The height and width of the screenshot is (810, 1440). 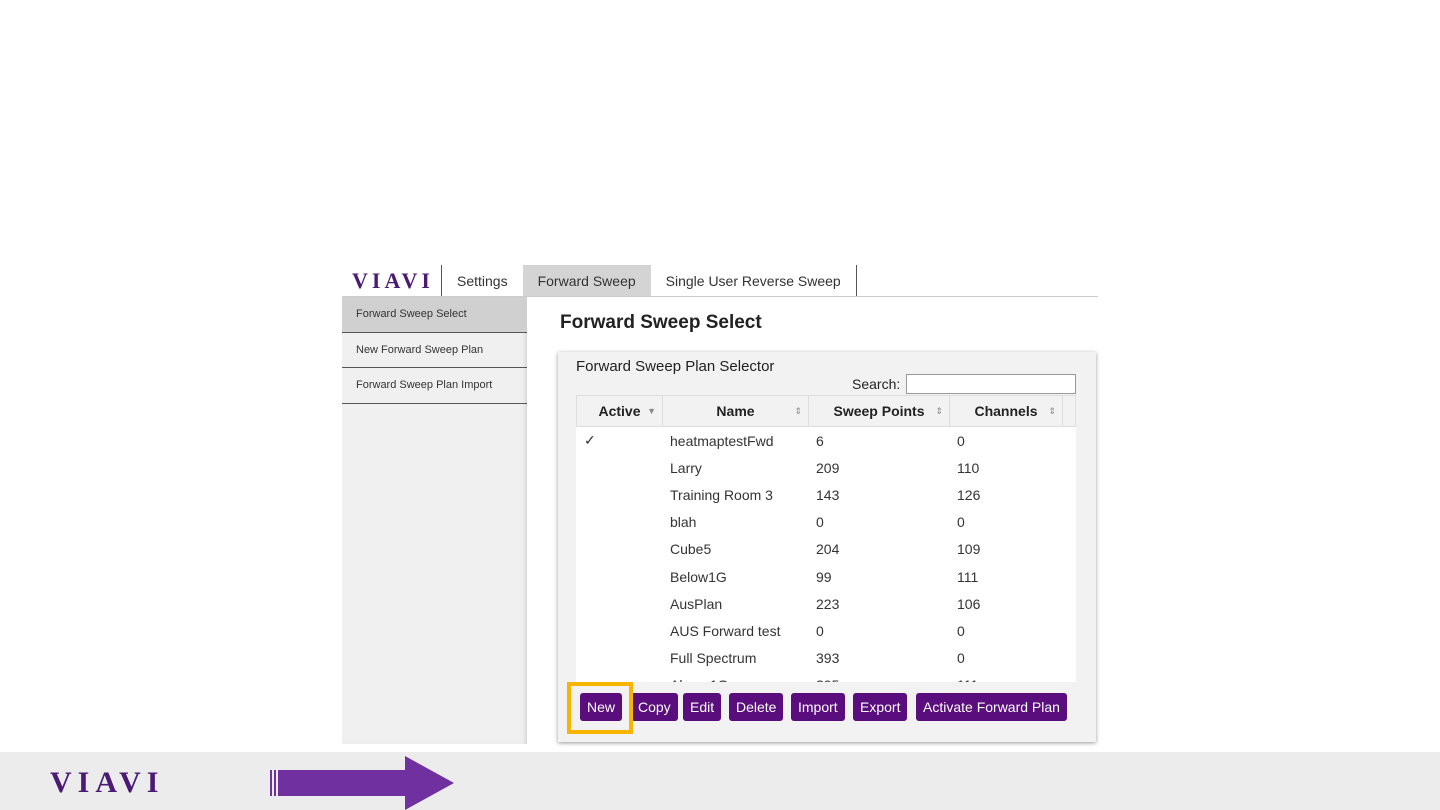 What do you see at coordinates (991, 384) in the screenshot?
I see `search-input` at bounding box center [991, 384].